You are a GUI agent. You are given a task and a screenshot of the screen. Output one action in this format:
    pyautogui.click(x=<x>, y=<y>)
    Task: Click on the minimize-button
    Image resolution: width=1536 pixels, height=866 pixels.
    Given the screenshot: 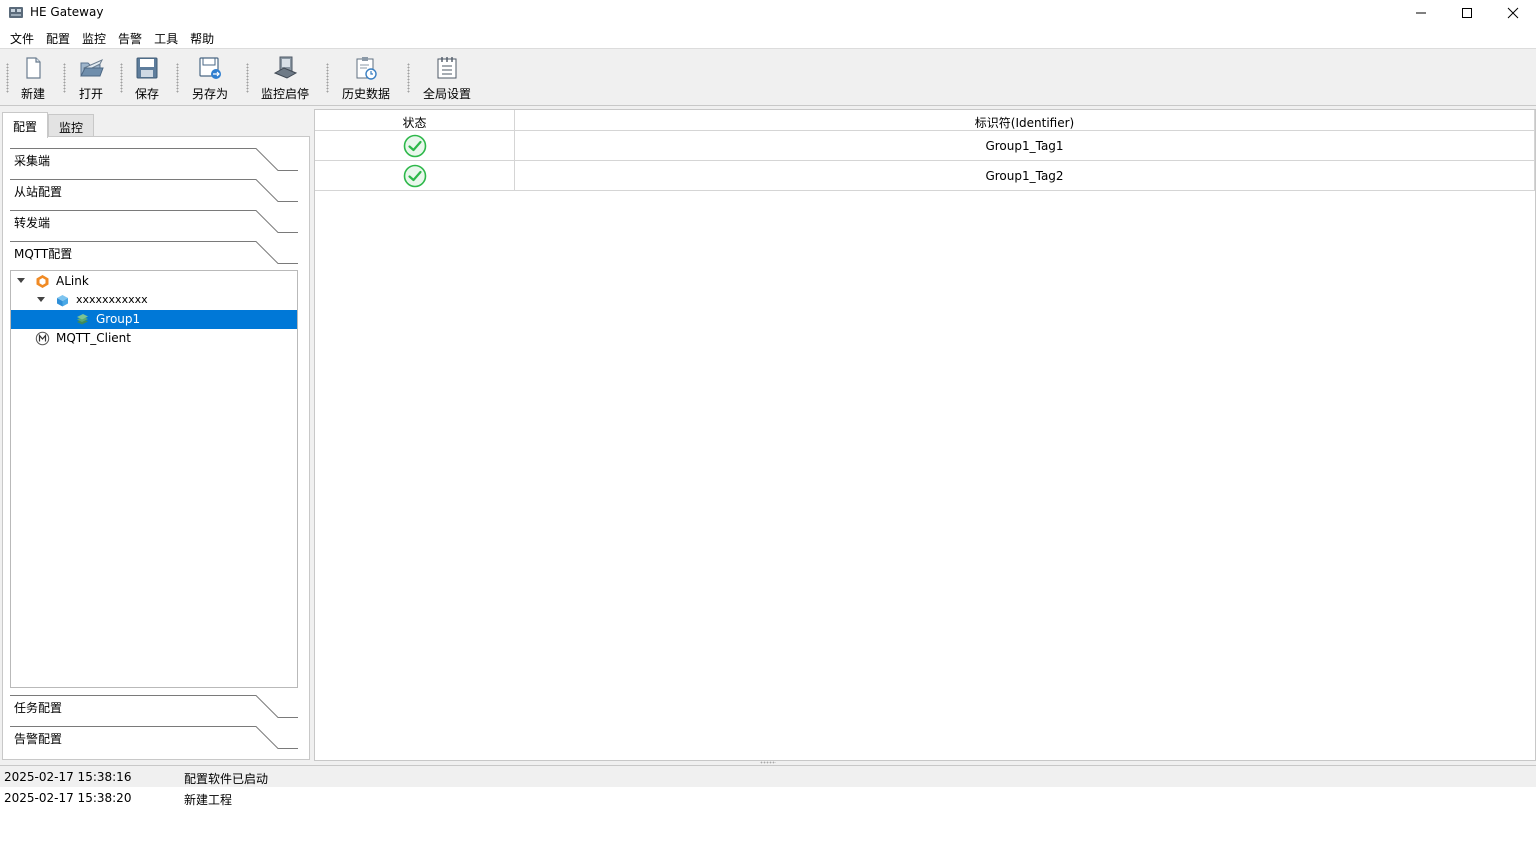 What is the action you would take?
    pyautogui.click(x=1421, y=13)
    